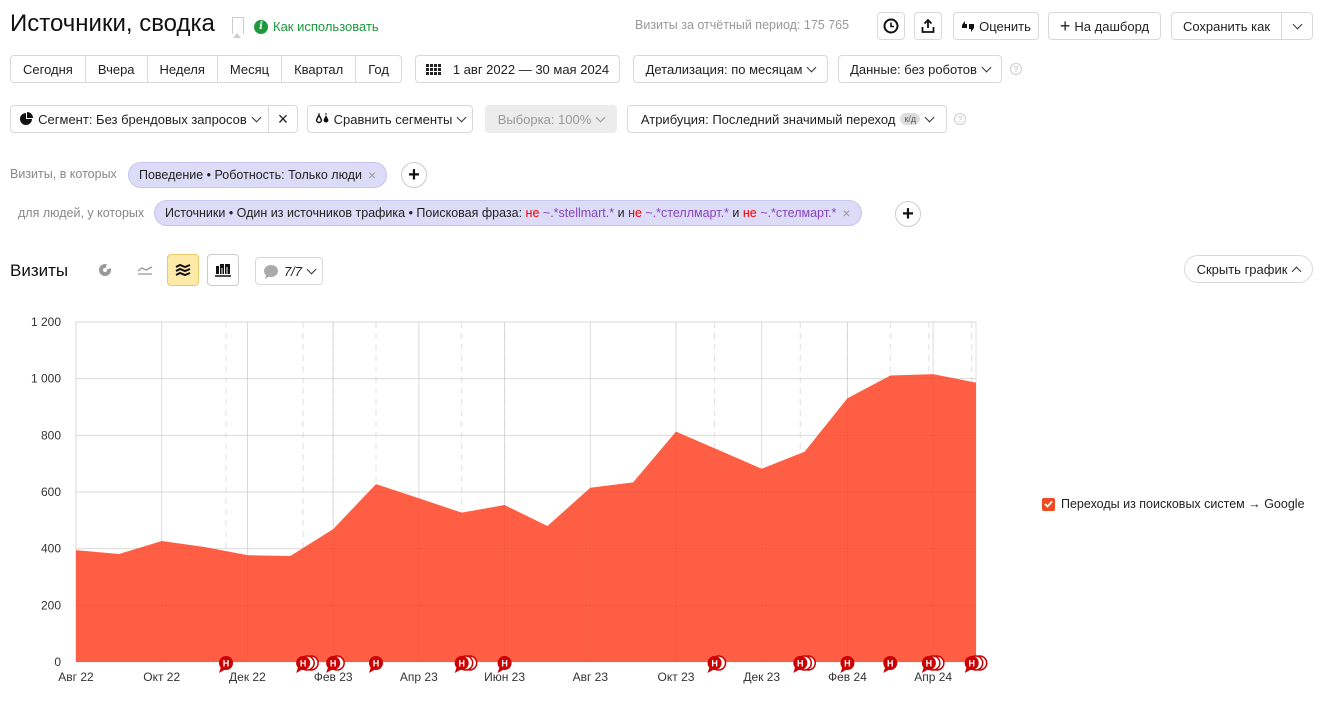  I want to click on period-yesterday: Вчера, so click(117, 69).